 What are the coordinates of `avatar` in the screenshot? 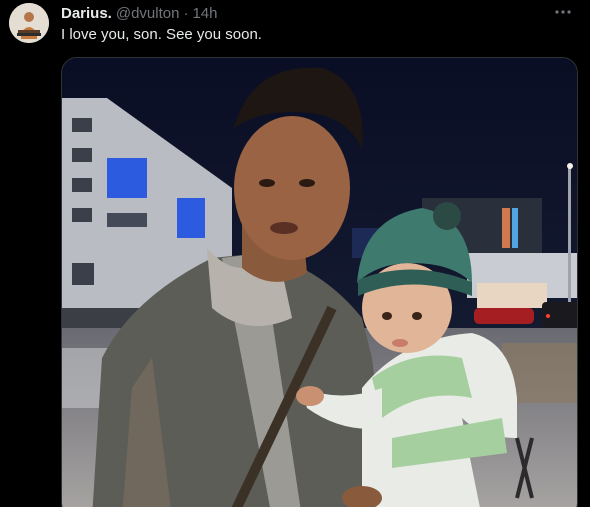 It's located at (29, 23).